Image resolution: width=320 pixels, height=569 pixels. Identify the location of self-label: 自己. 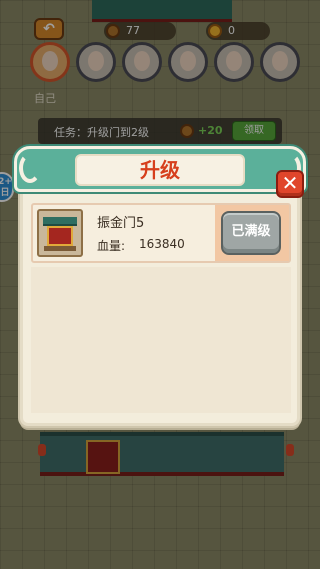
(45, 98).